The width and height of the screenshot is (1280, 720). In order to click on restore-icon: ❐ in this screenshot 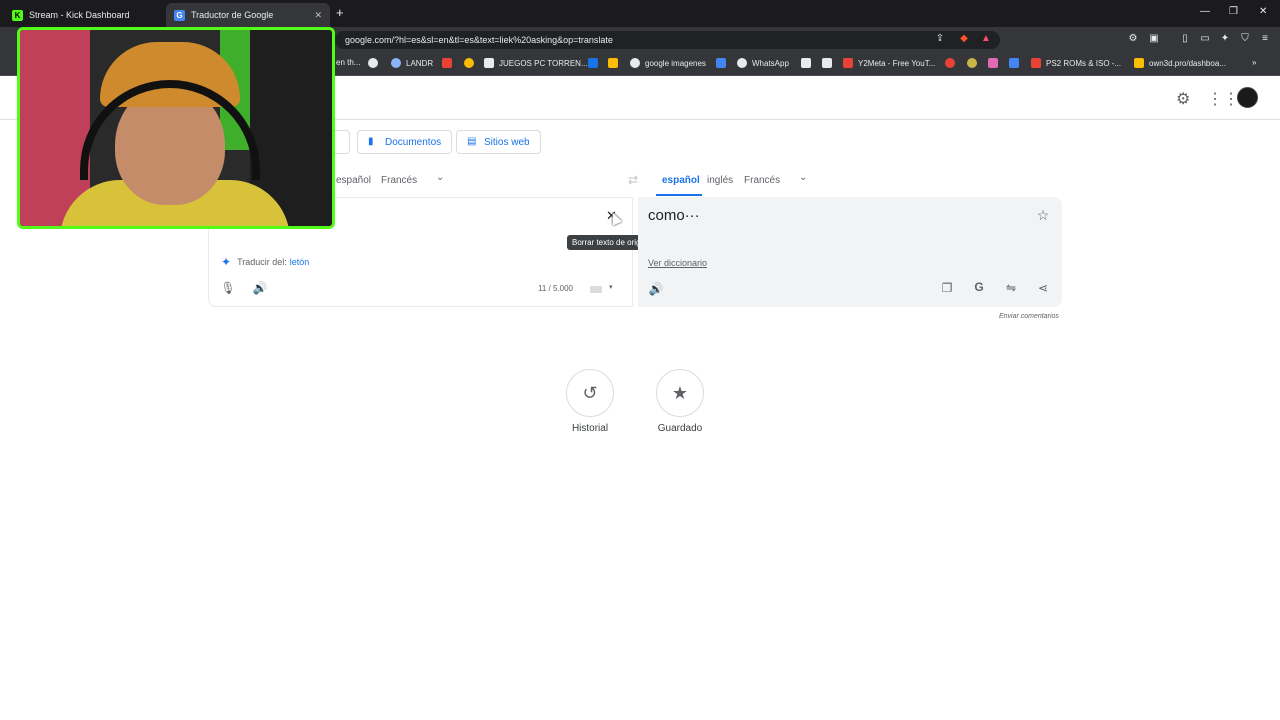, I will do `click(1233, 11)`.